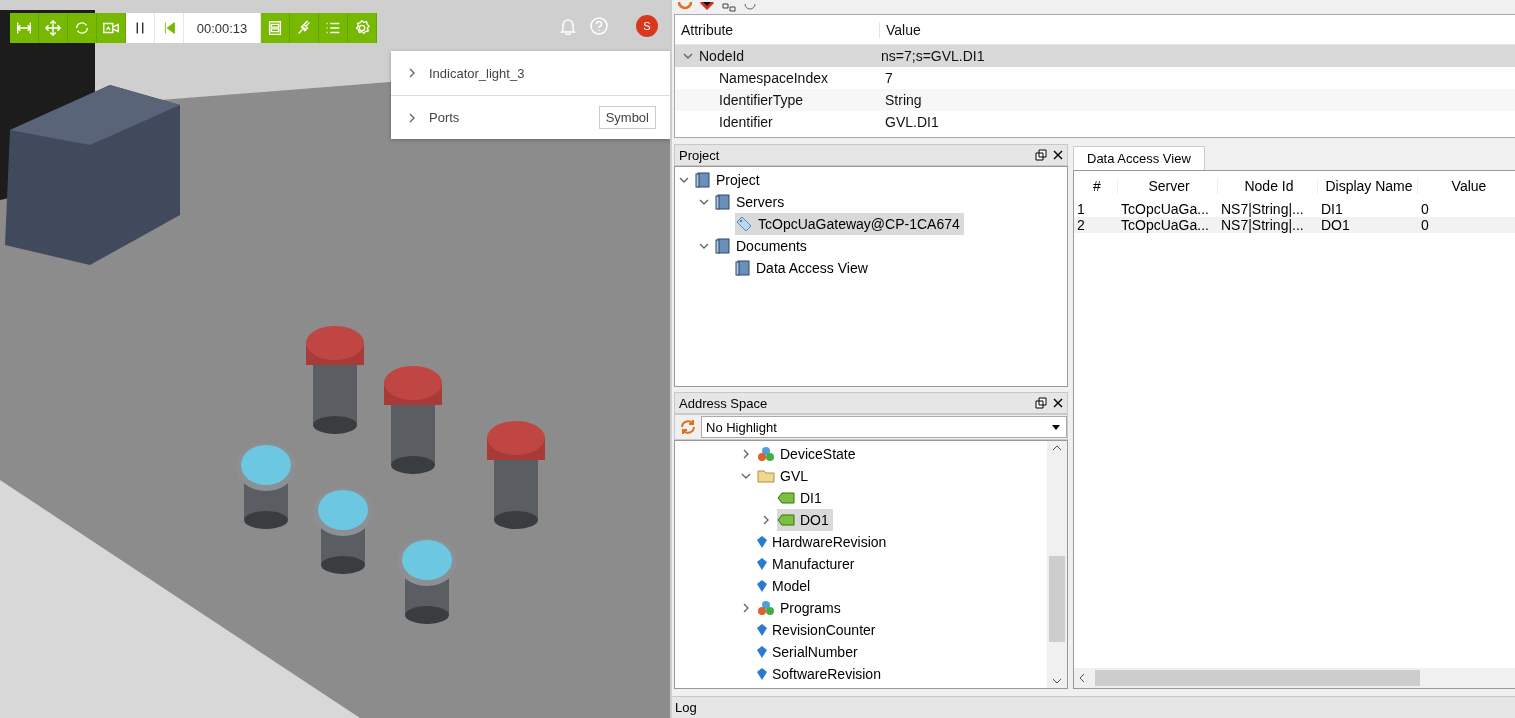 The width and height of the screenshot is (1515, 718). I want to click on tree-item: DI1, so click(801, 498).